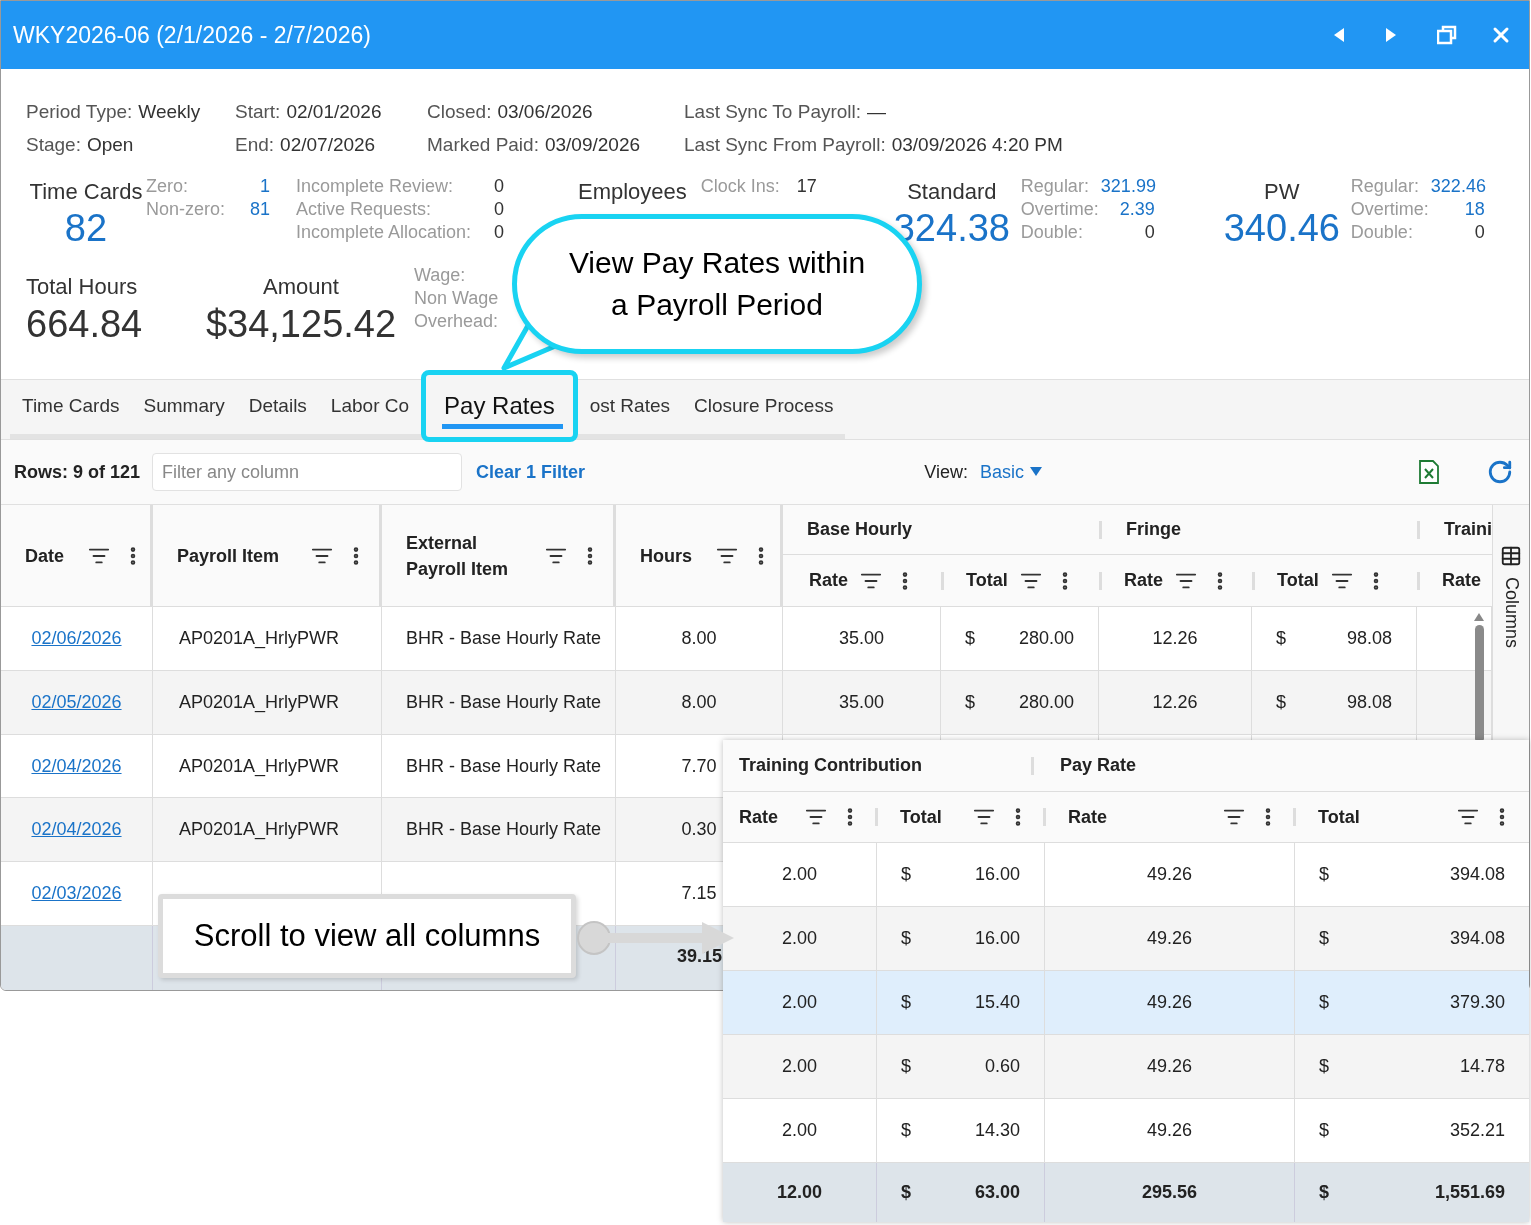  What do you see at coordinates (167, 186) in the screenshot?
I see `stat-label: Zero:` at bounding box center [167, 186].